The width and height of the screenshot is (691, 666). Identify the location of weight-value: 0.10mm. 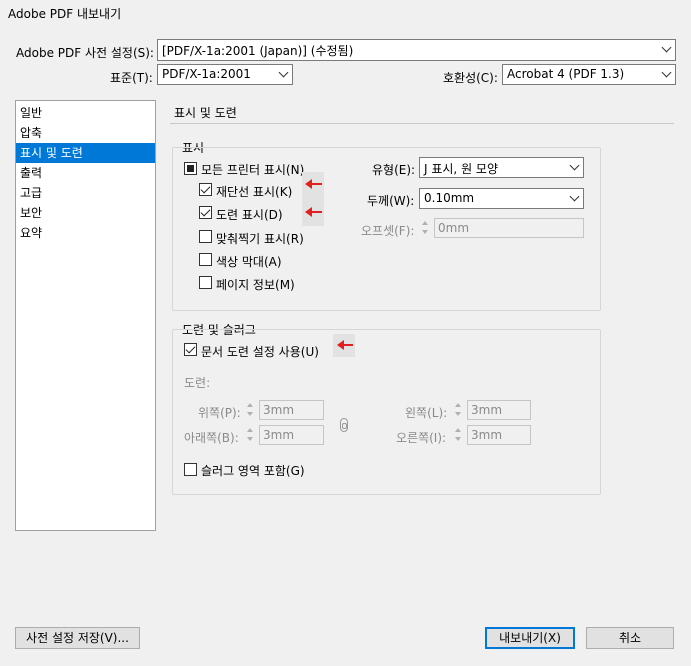
(449, 198).